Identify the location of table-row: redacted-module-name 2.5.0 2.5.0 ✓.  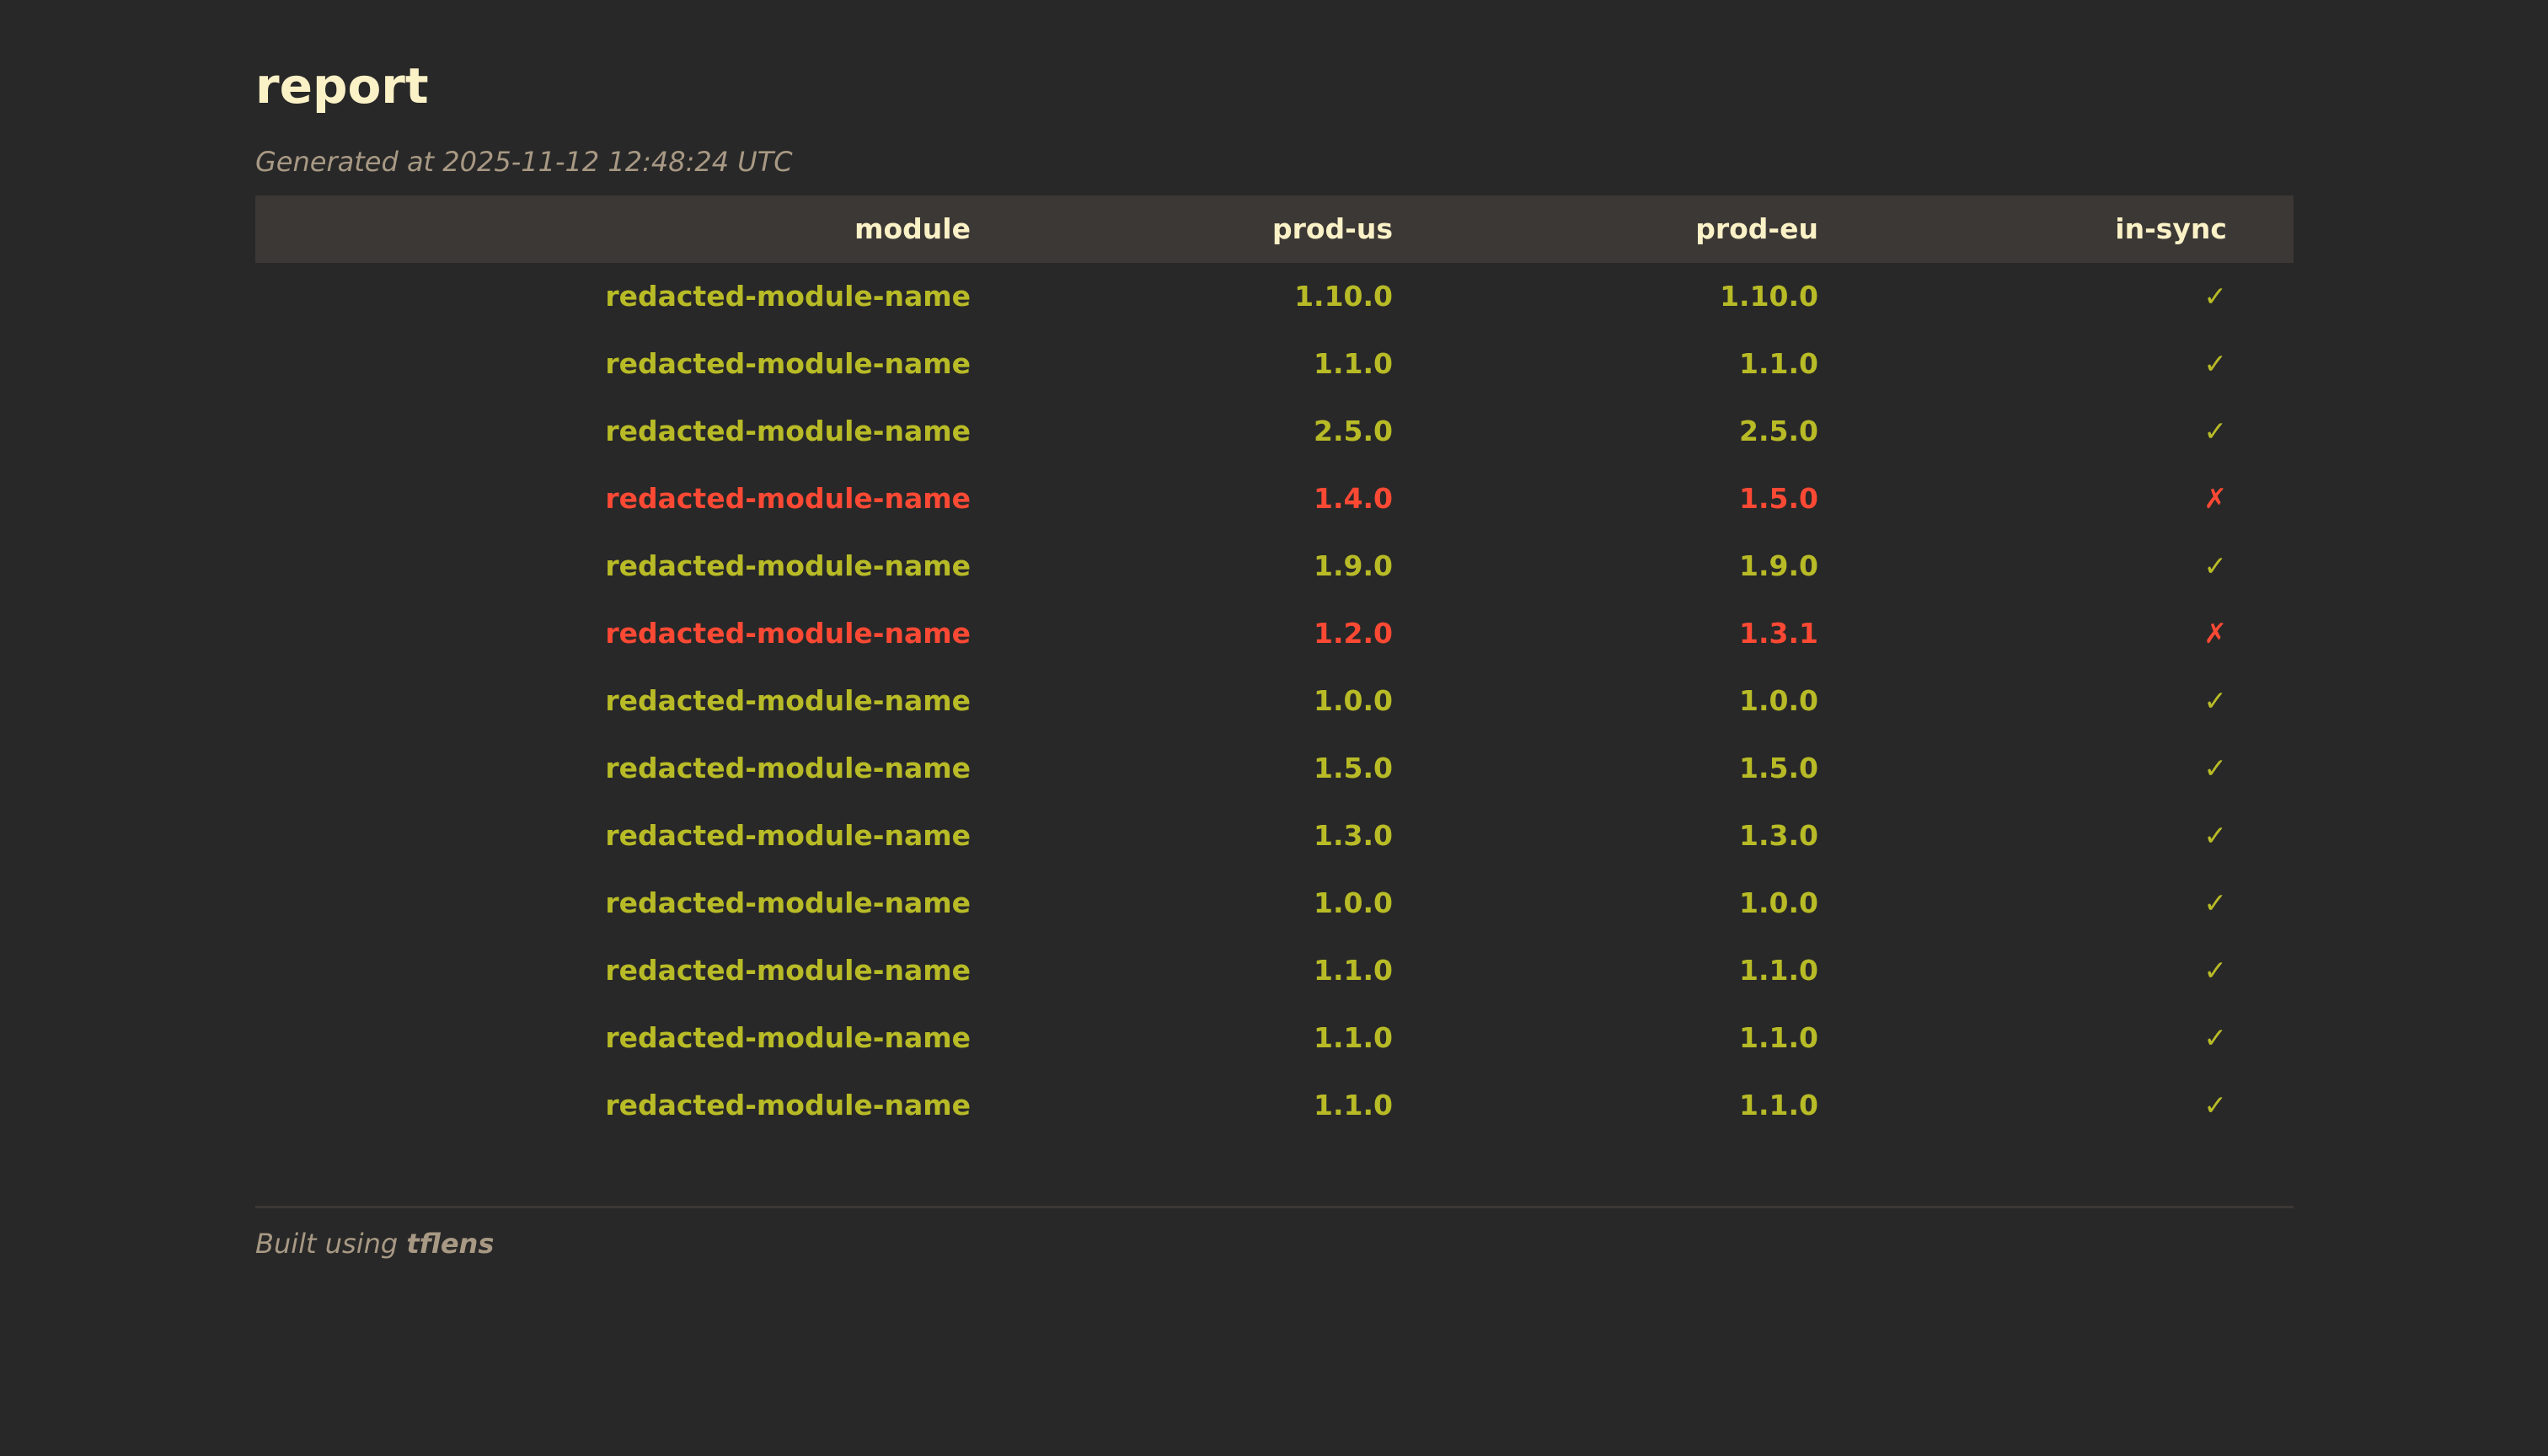
(1274, 431).